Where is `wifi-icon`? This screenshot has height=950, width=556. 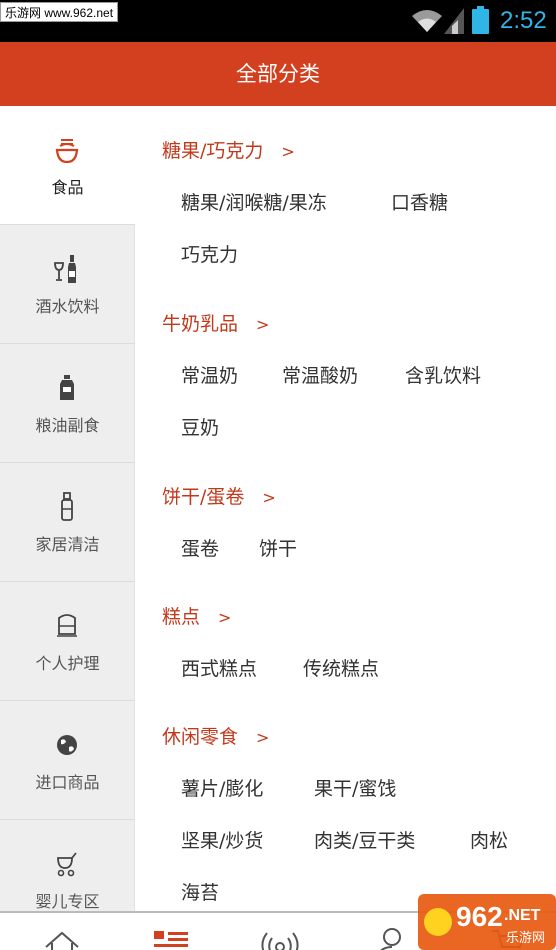 wifi-icon is located at coordinates (427, 21).